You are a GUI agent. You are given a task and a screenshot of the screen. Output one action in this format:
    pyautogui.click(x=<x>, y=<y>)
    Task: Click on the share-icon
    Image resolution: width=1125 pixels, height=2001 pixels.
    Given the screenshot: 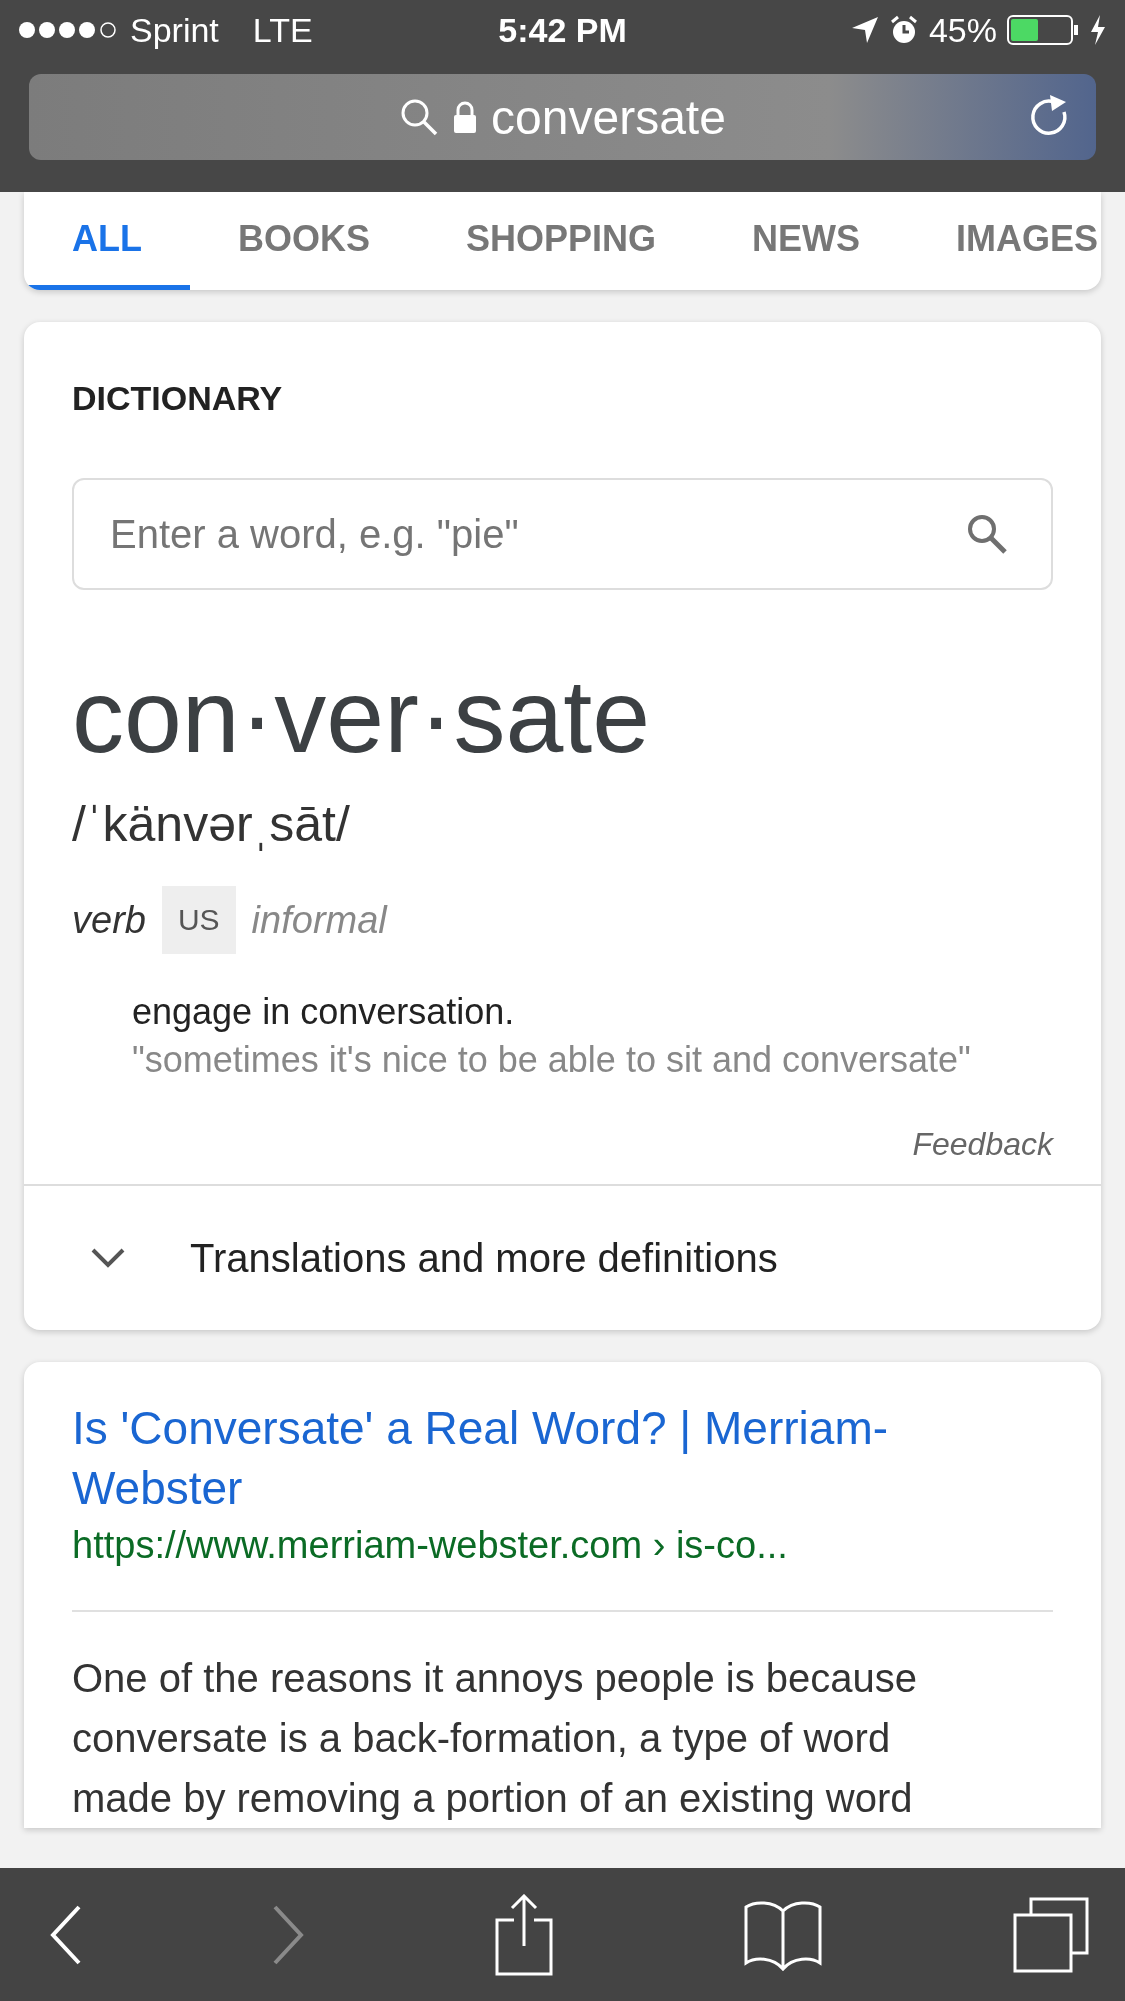 What is the action you would take?
    pyautogui.click(x=523, y=1934)
    